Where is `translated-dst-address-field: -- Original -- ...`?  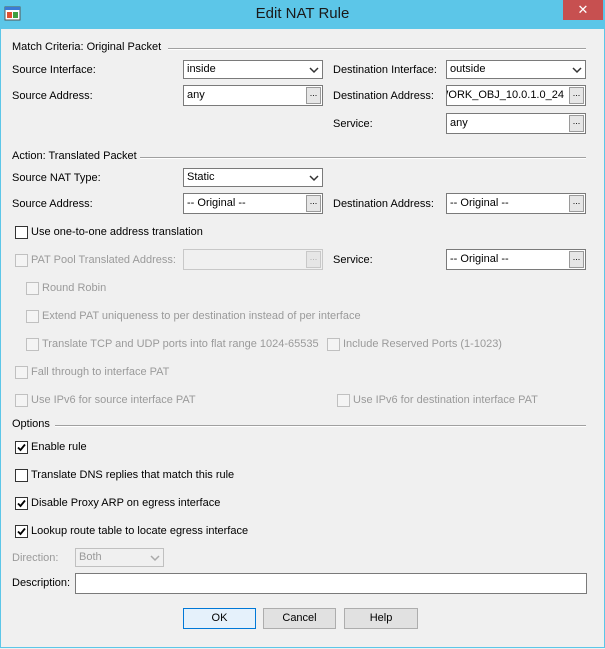
translated-dst-address-field: -- Original -- ... is located at coordinates (516, 203).